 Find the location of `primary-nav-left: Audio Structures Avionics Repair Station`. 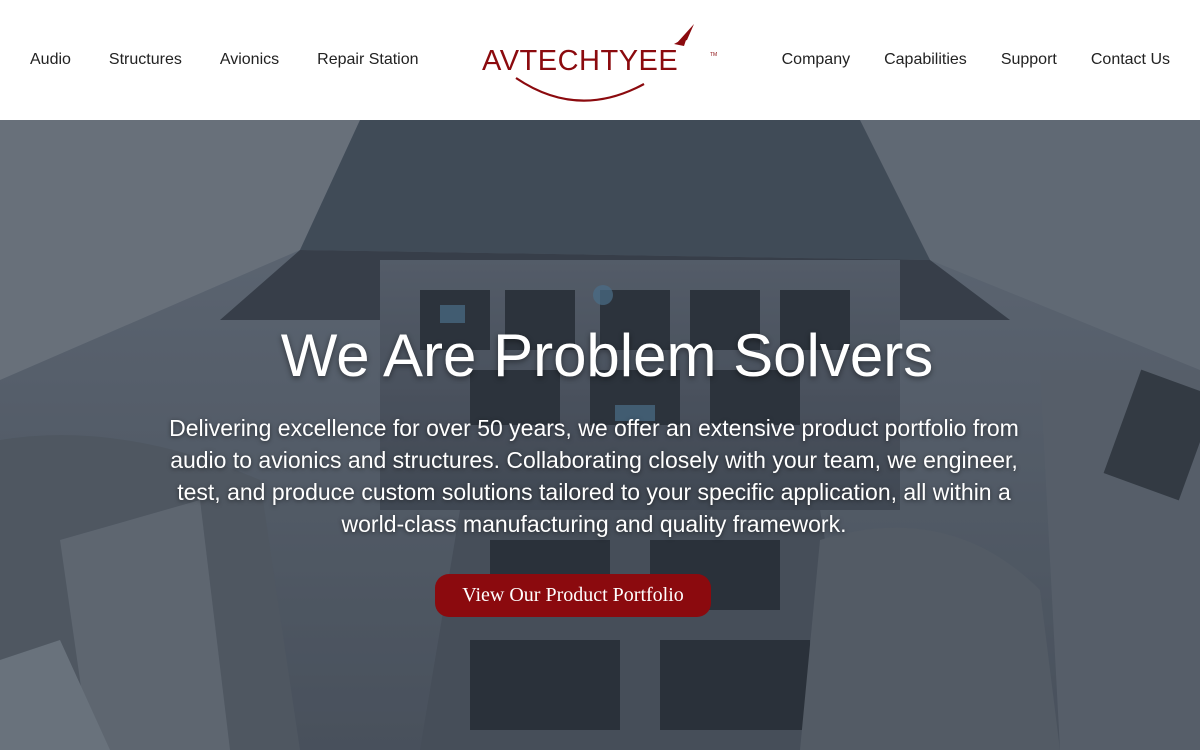

primary-nav-left: Audio Structures Avionics Repair Station is located at coordinates (224, 60).